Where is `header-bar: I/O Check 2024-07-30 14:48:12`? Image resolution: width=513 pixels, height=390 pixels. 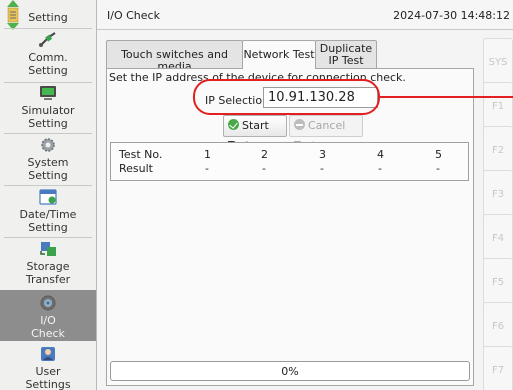
header-bar: I/O Check 2024-07-30 14:48:12 is located at coordinates (305, 15).